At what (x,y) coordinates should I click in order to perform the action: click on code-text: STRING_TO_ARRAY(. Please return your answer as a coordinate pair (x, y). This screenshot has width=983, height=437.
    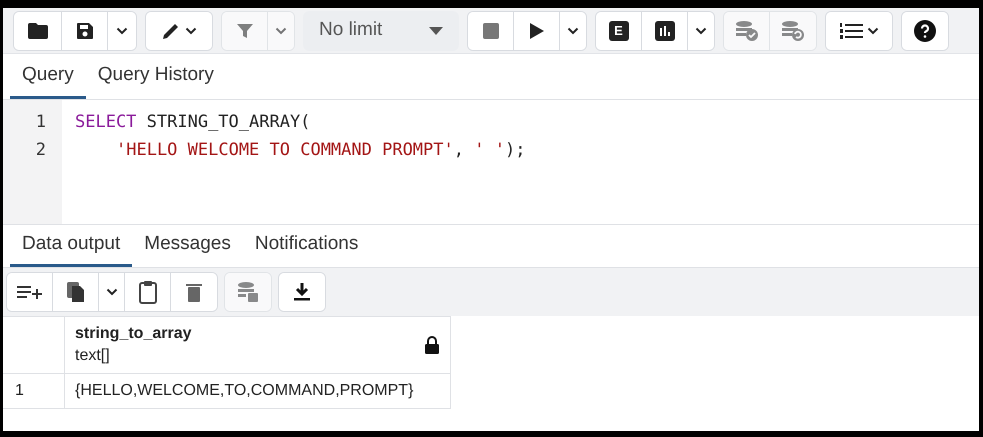
    Looking at the image, I should click on (228, 122).